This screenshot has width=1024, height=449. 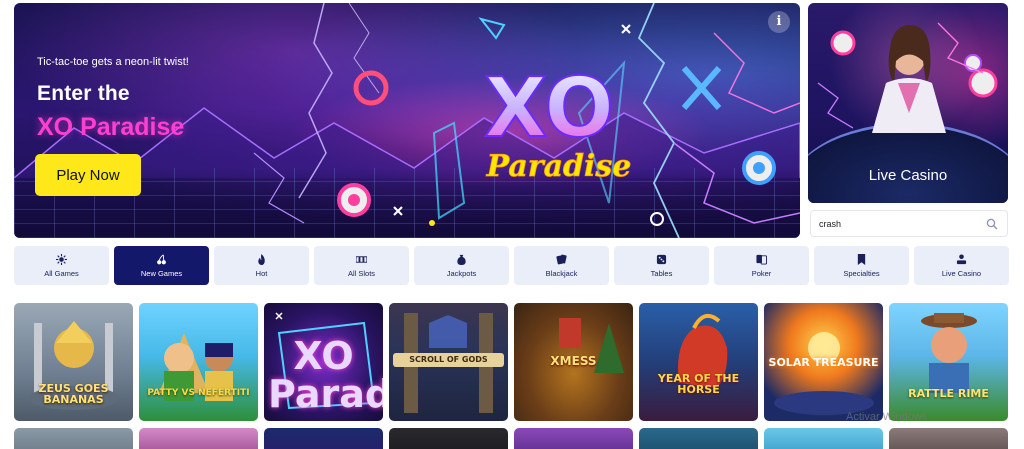 What do you see at coordinates (661, 273) in the screenshot?
I see `tab-label: Tables` at bounding box center [661, 273].